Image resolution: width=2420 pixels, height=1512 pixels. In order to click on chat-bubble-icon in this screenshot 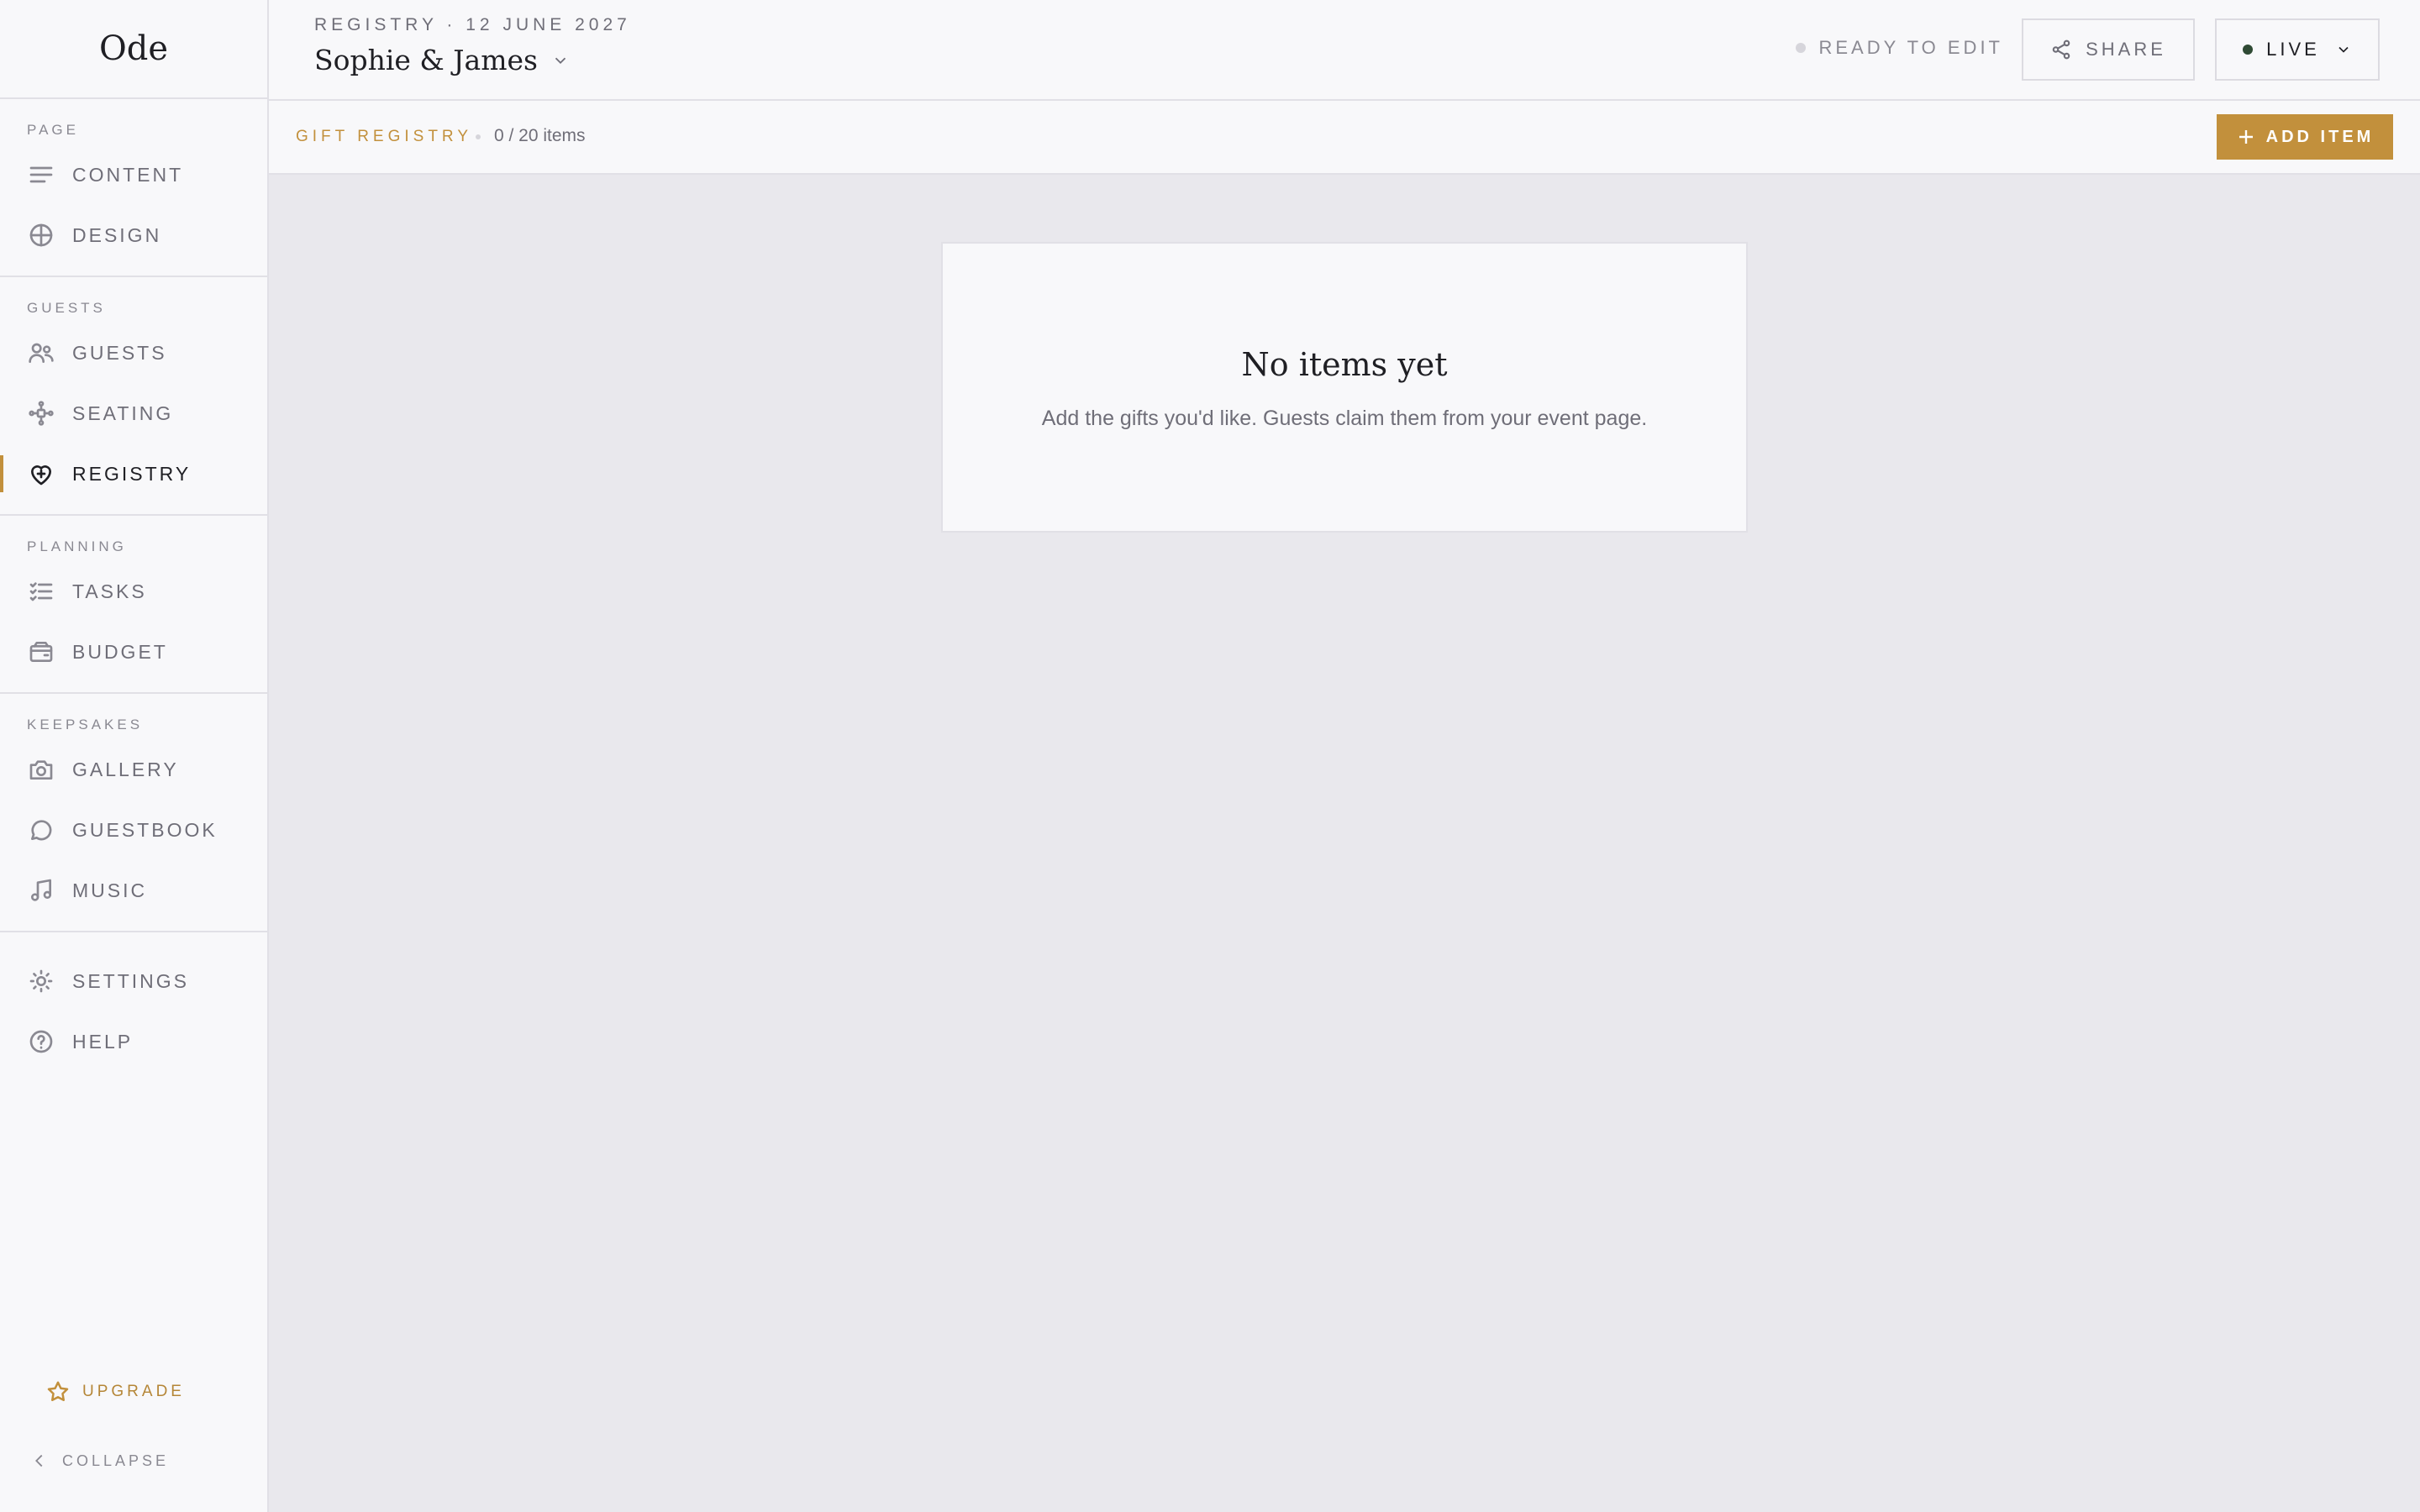, I will do `click(41, 830)`.